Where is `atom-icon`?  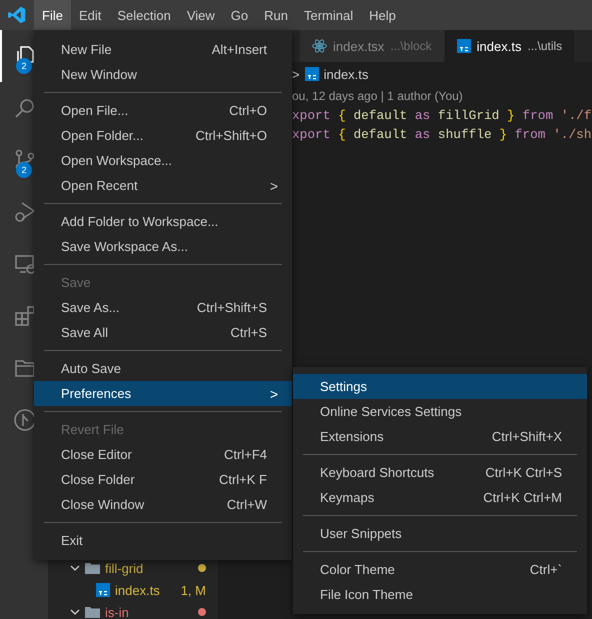
atom-icon is located at coordinates (319, 46).